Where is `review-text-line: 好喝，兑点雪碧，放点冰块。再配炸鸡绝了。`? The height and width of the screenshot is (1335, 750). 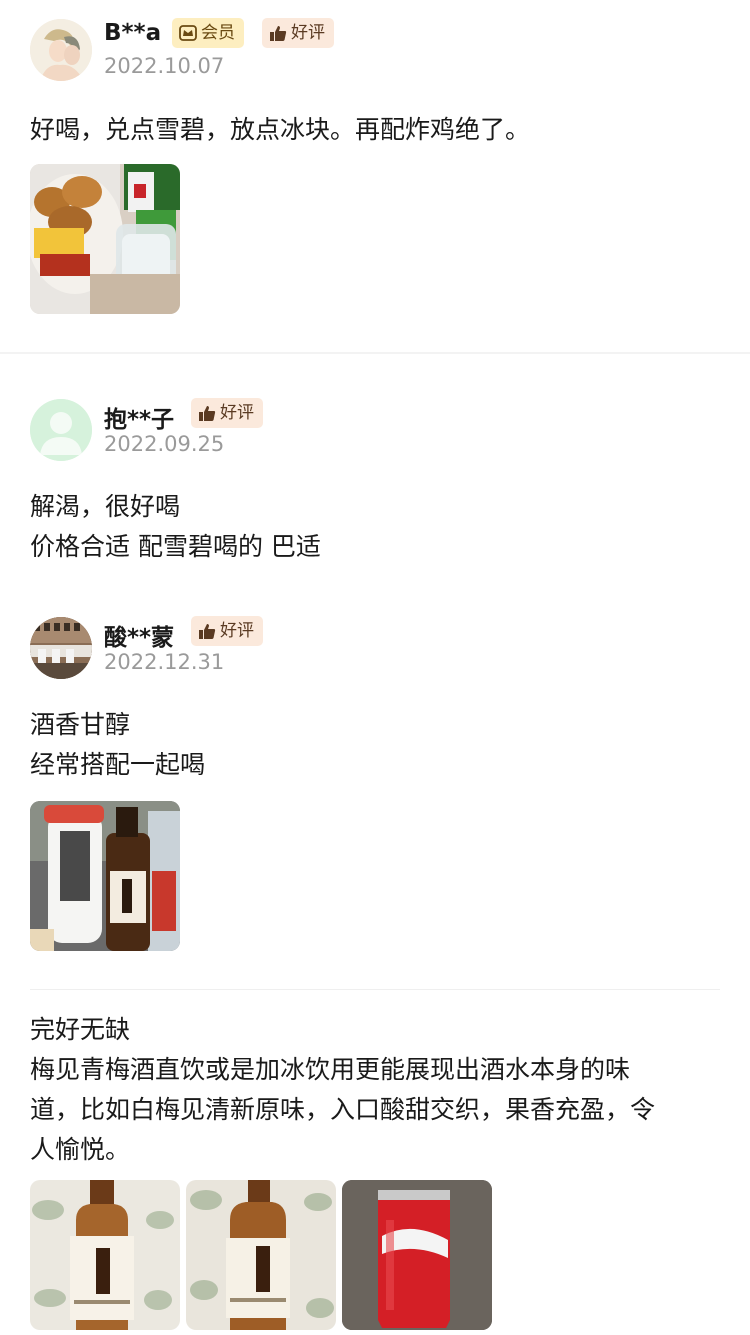 review-text-line: 好喝，兑点雪碧，放点冰块。再配炸鸡绝了。 is located at coordinates (280, 129).